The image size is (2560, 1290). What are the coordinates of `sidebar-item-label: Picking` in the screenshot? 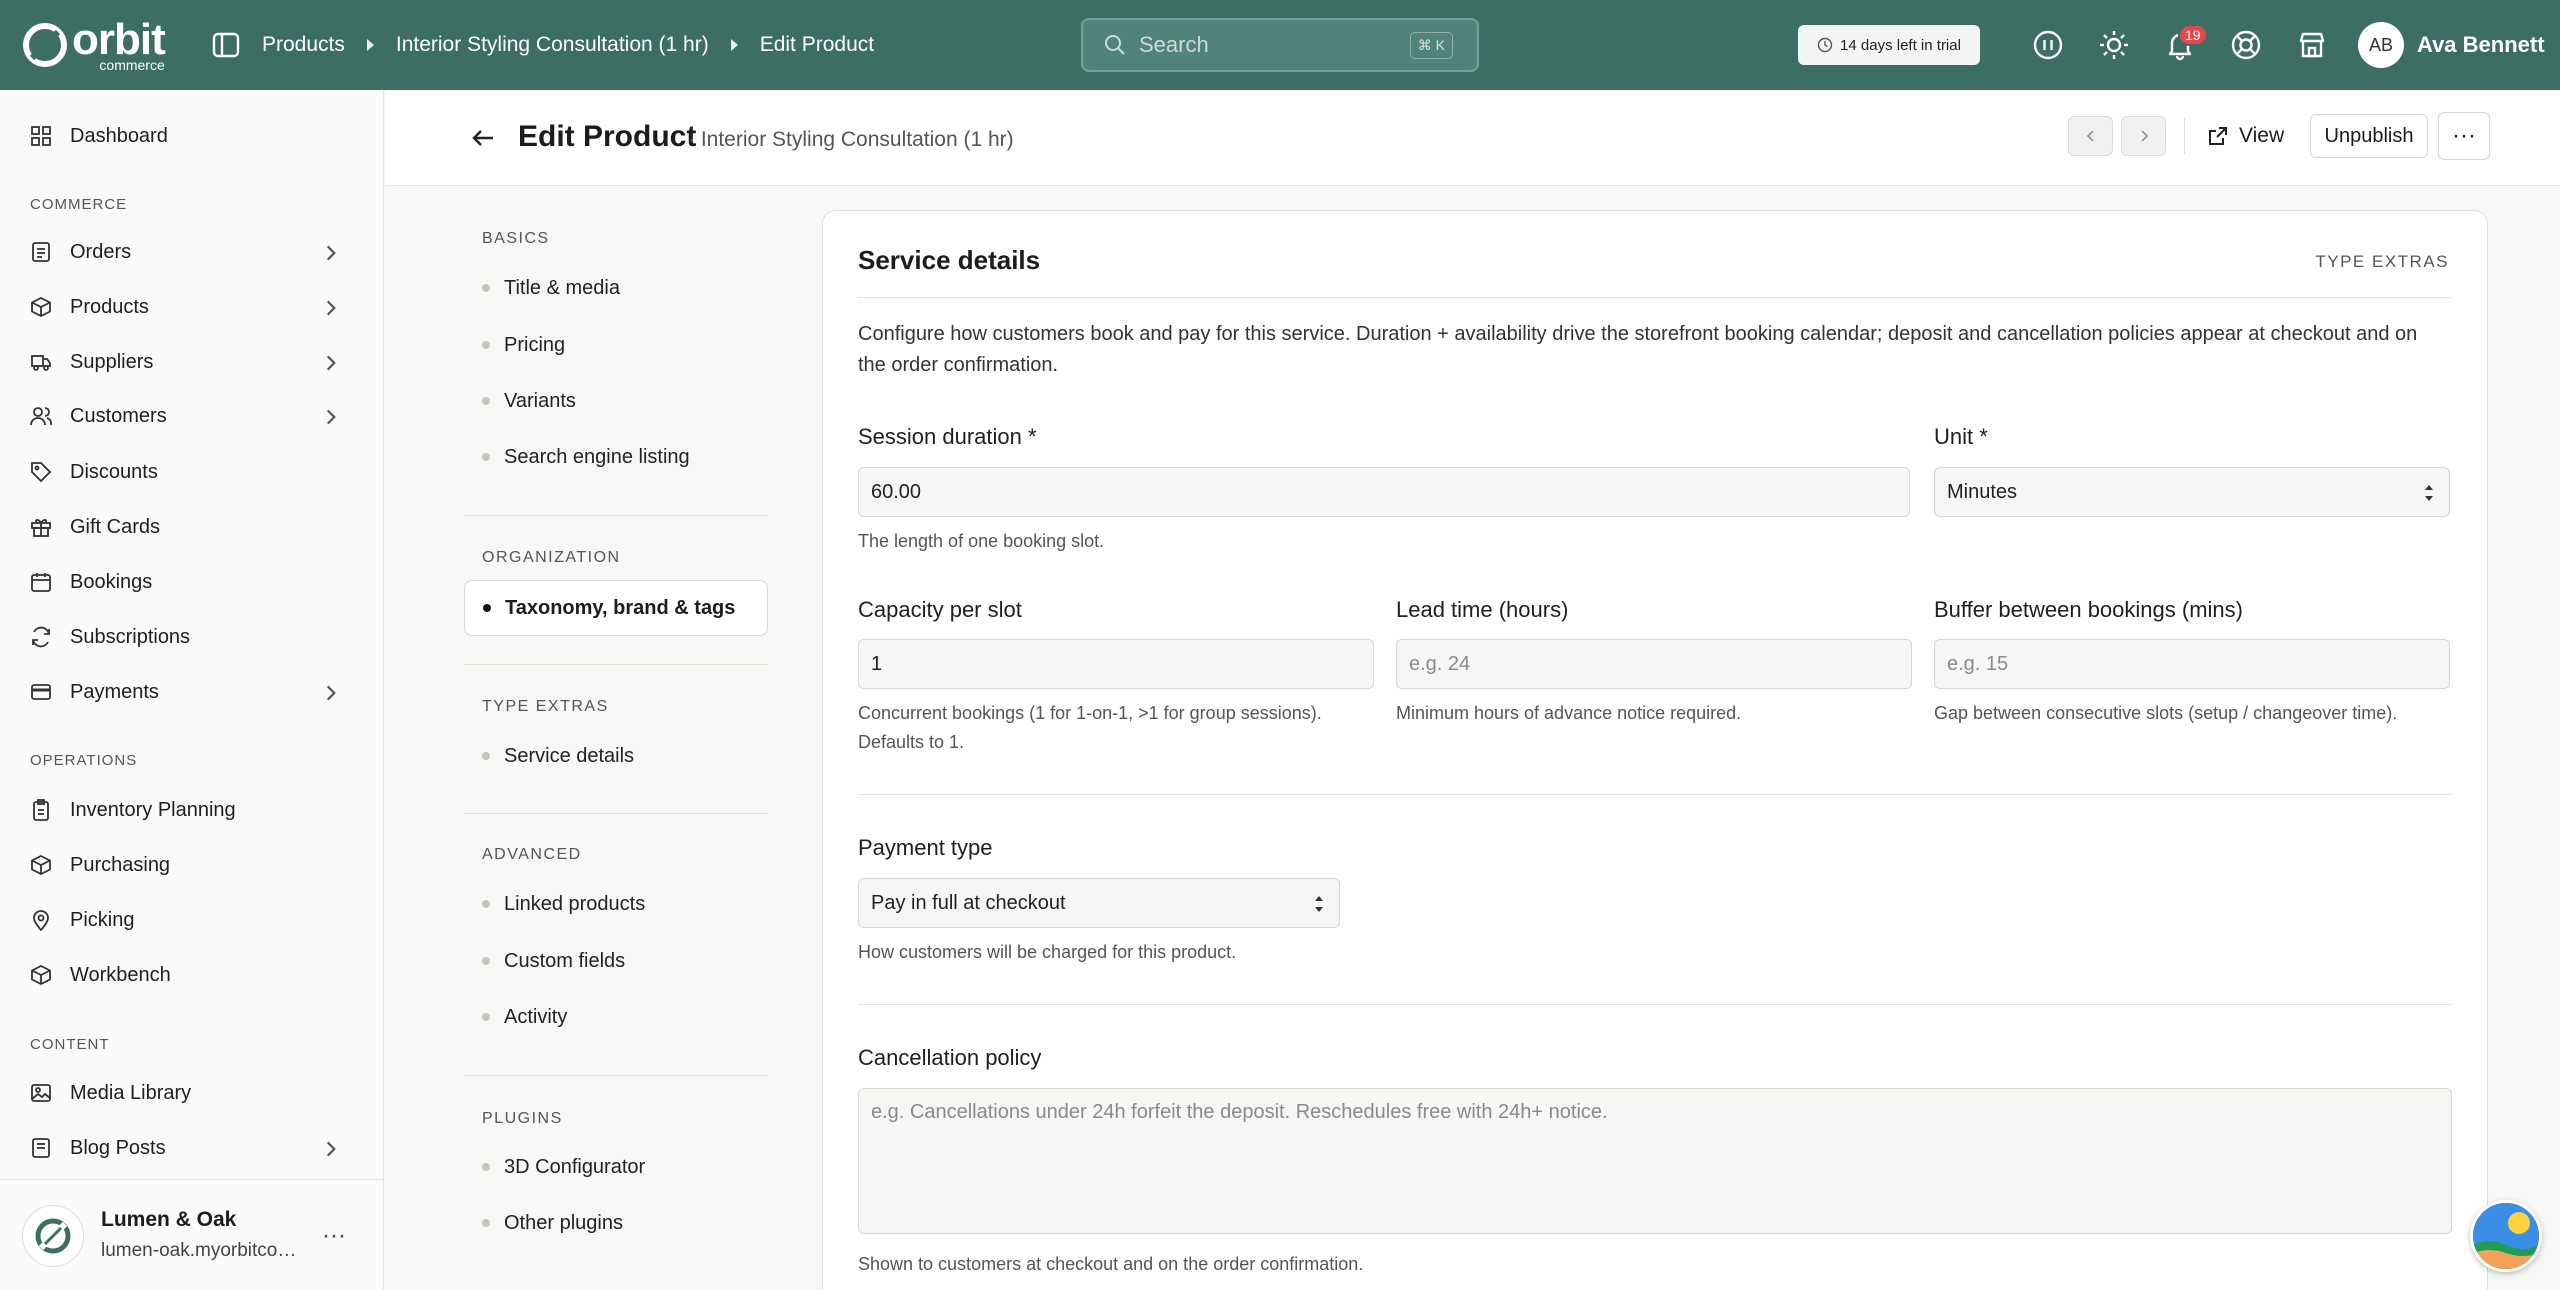 It's located at (102, 919).